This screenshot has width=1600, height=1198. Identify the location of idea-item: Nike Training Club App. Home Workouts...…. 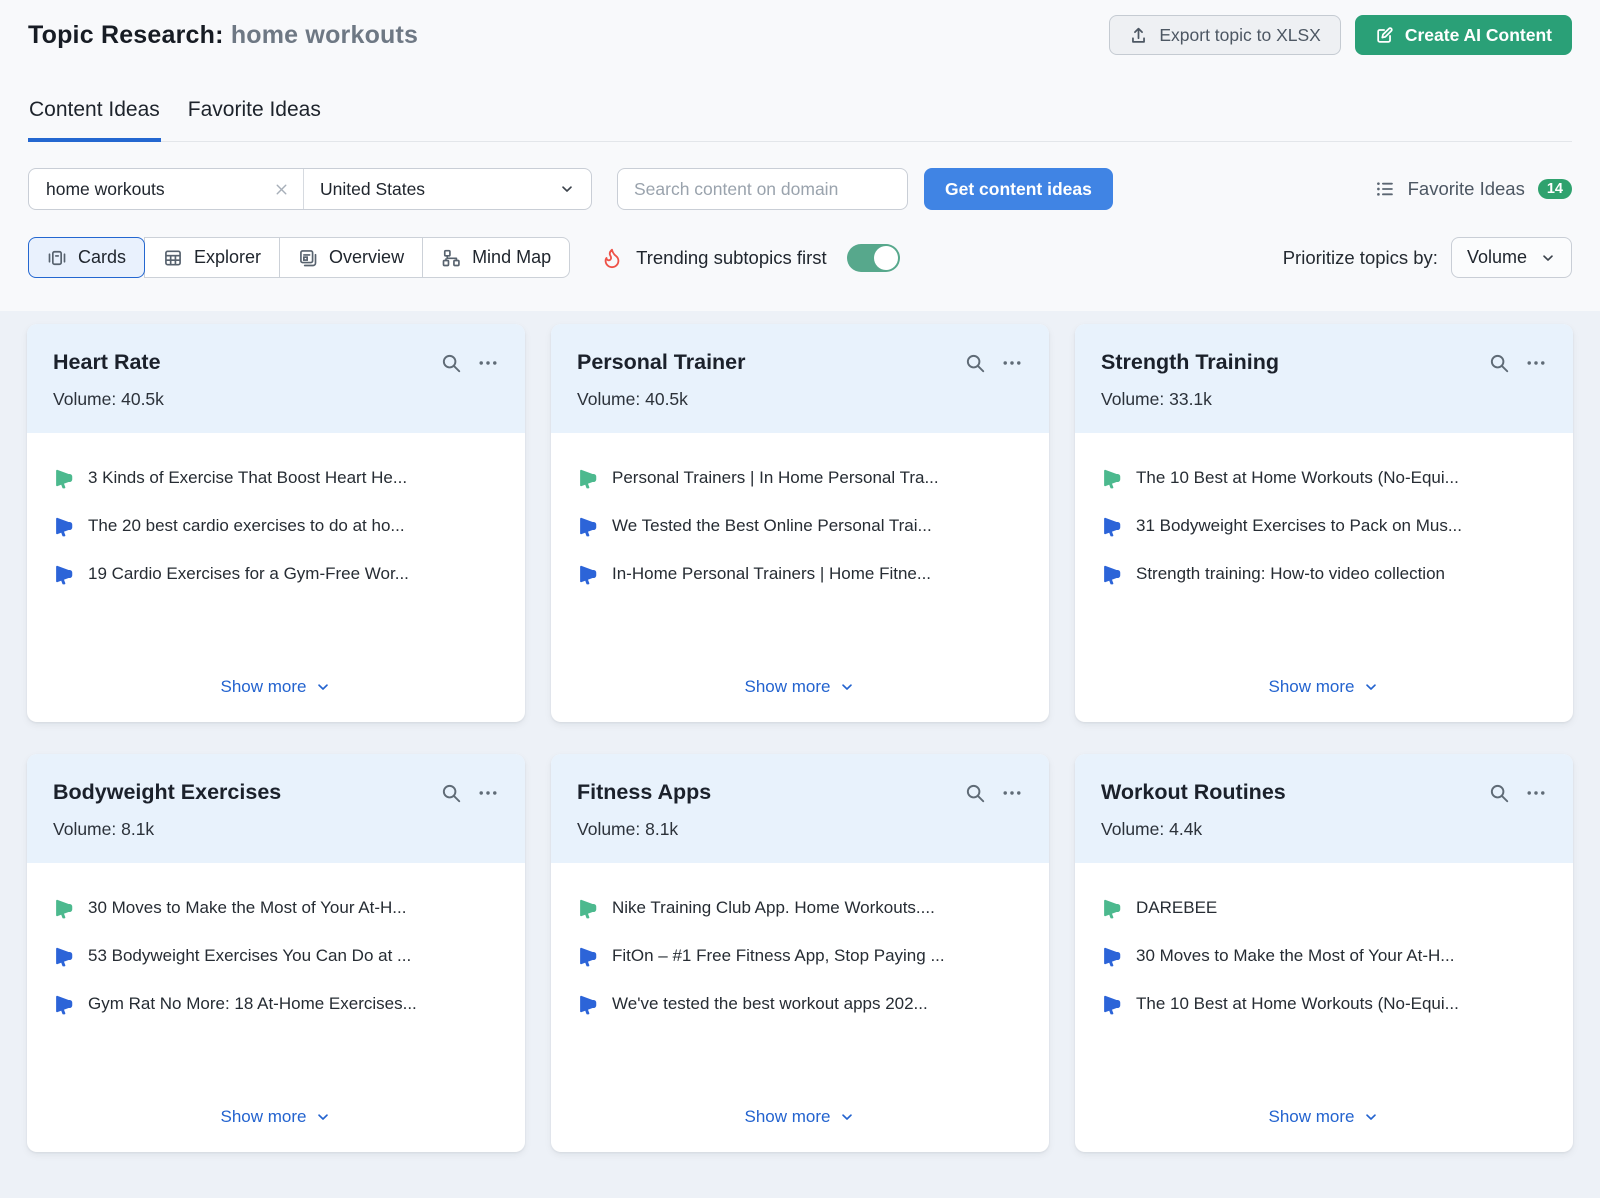
(800, 908).